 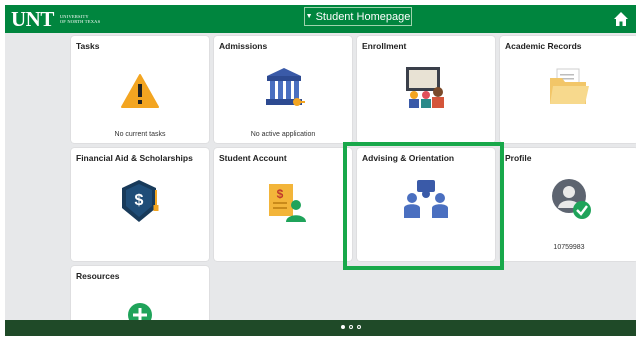 What do you see at coordinates (309, 16) in the screenshot?
I see `dropdown-caret-icon: ▼` at bounding box center [309, 16].